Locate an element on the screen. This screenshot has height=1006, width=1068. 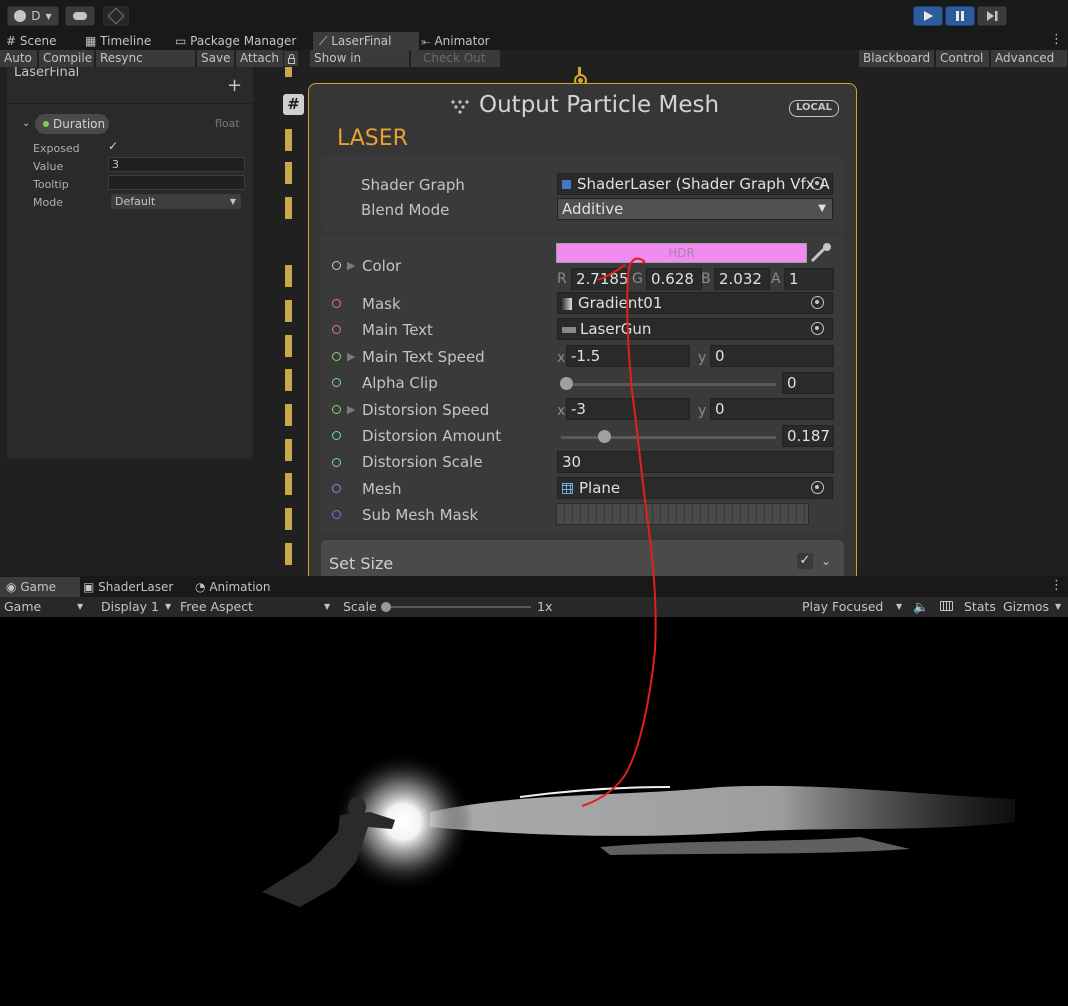
cloud-button is located at coordinates (80, 16).